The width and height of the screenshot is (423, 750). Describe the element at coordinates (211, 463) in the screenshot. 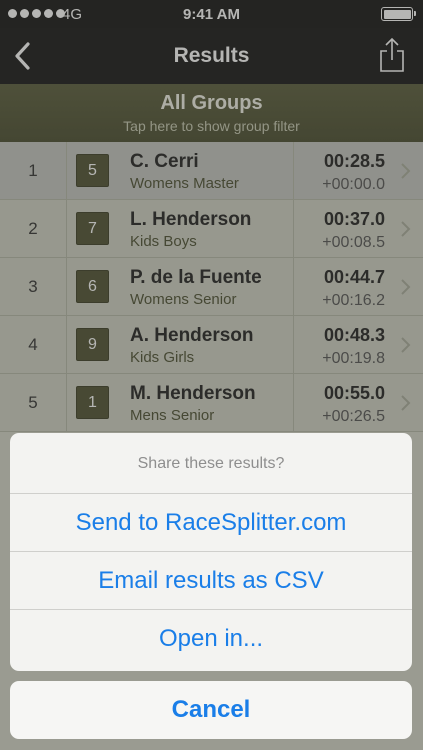

I see `action-sheet-title: Share these results?` at that location.